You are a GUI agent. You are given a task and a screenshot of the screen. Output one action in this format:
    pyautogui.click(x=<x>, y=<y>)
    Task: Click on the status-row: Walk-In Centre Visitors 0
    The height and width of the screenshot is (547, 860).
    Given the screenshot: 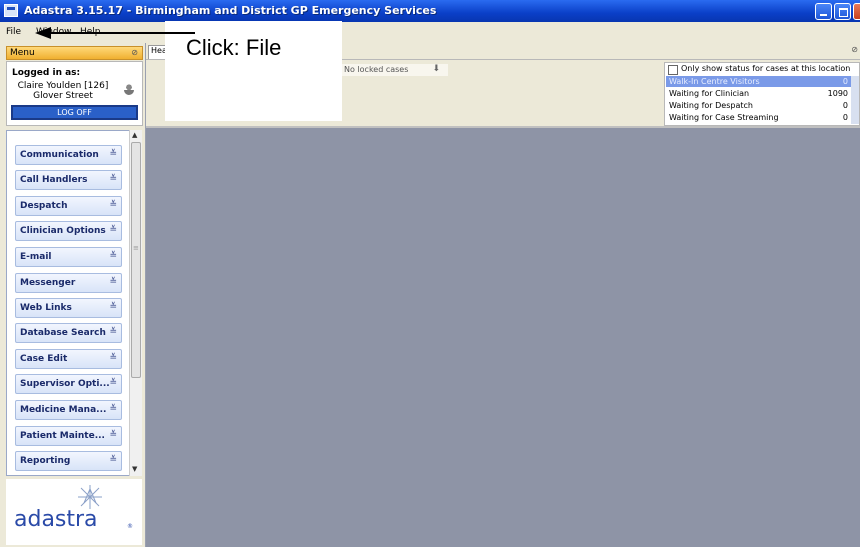 What is the action you would take?
    pyautogui.click(x=759, y=81)
    